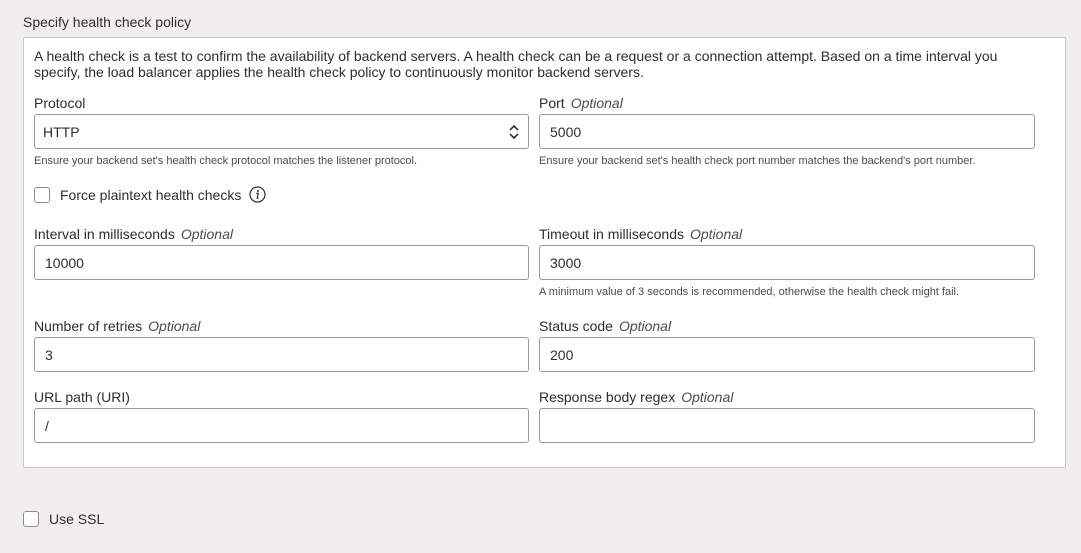 This screenshot has height=553, width=1081. I want to click on info-icon, so click(257, 194).